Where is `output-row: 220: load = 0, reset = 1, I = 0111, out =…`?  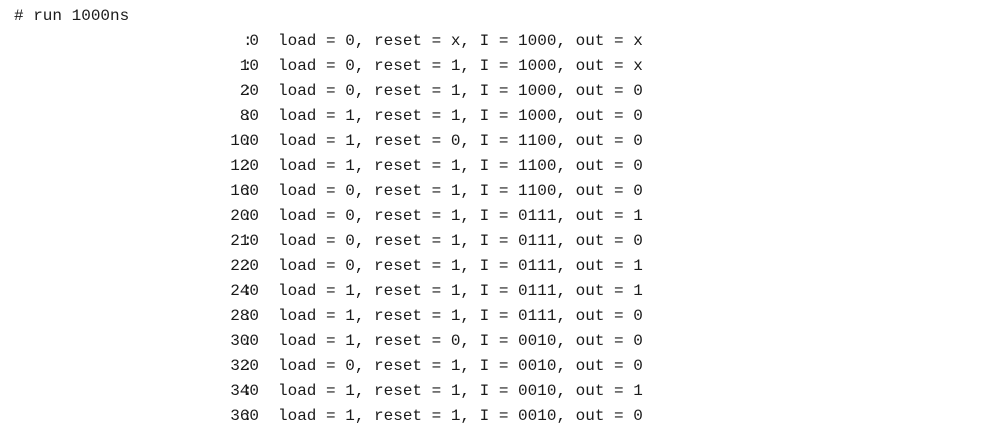 output-row: 220: load = 0, reset = 1, I = 0111, out =… is located at coordinates (495, 266).